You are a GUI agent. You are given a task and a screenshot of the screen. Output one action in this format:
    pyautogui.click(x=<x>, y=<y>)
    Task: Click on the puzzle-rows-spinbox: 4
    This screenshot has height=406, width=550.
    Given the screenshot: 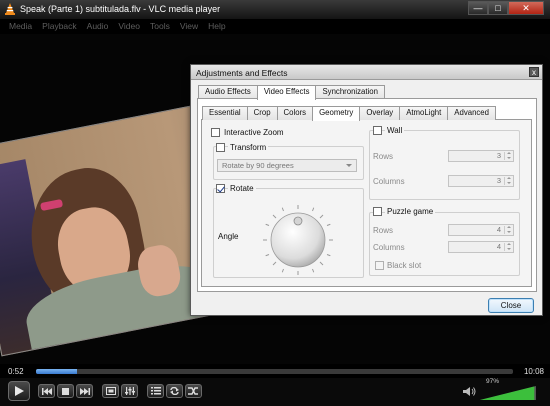 What is the action you would take?
    pyautogui.click(x=481, y=230)
    